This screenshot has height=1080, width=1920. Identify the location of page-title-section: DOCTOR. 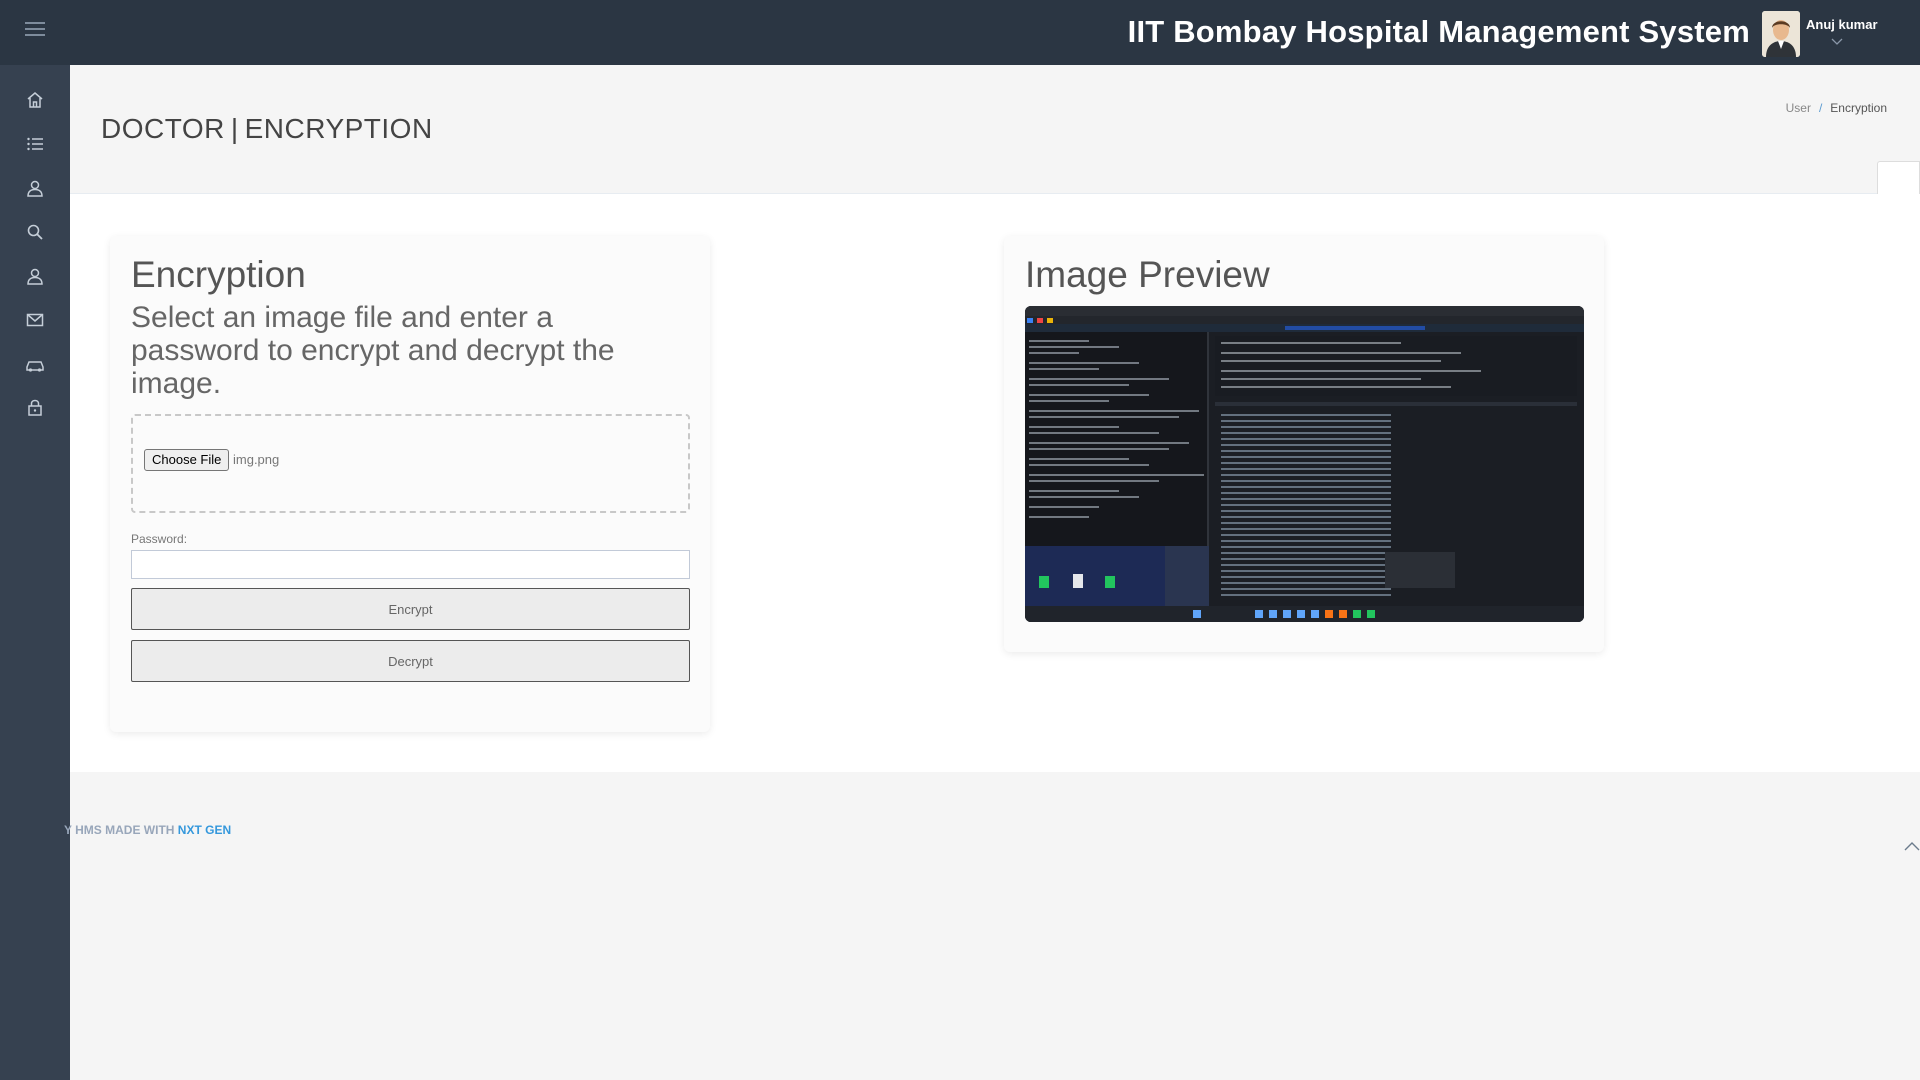
(163, 128).